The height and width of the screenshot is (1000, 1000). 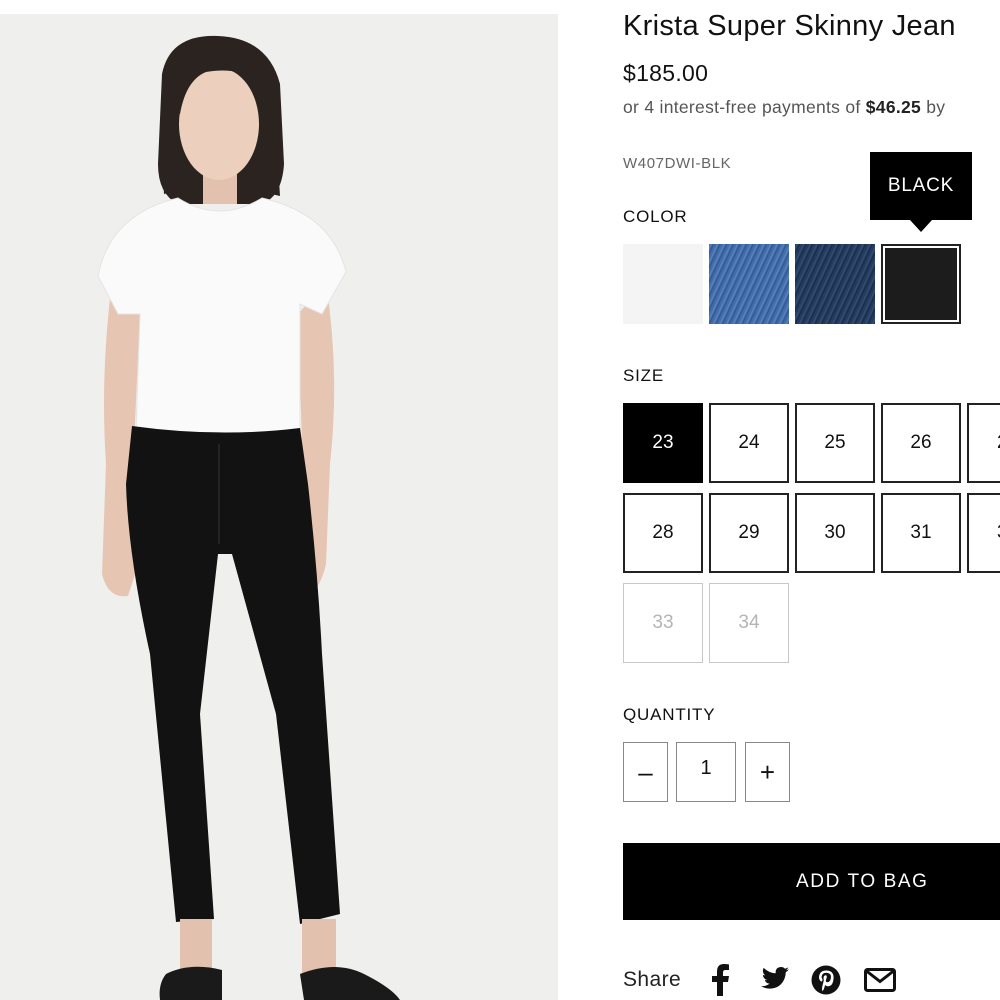 What do you see at coordinates (749, 443) in the screenshot?
I see `size-option-24: 24` at bounding box center [749, 443].